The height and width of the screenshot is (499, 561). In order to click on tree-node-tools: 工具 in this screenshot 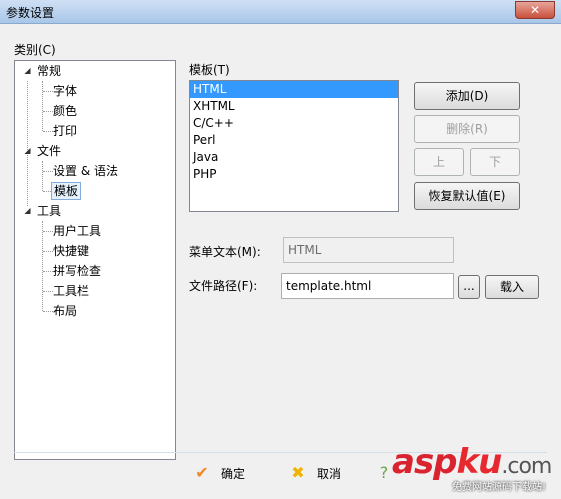, I will do `click(49, 211)`.